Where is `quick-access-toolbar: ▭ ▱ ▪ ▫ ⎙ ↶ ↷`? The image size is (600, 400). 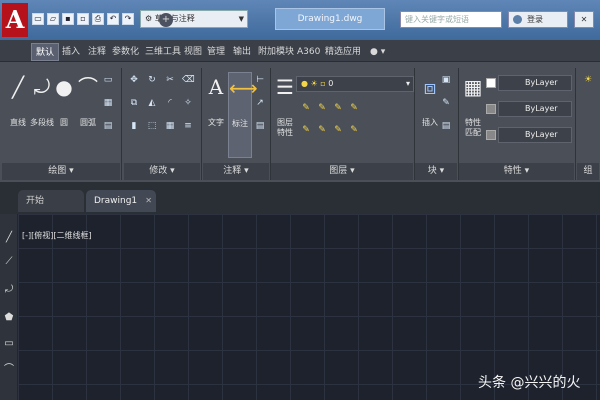 quick-access-toolbar: ▭ ▱ ▪ ▫ ⎙ ↶ ↷ is located at coordinates (83, 19).